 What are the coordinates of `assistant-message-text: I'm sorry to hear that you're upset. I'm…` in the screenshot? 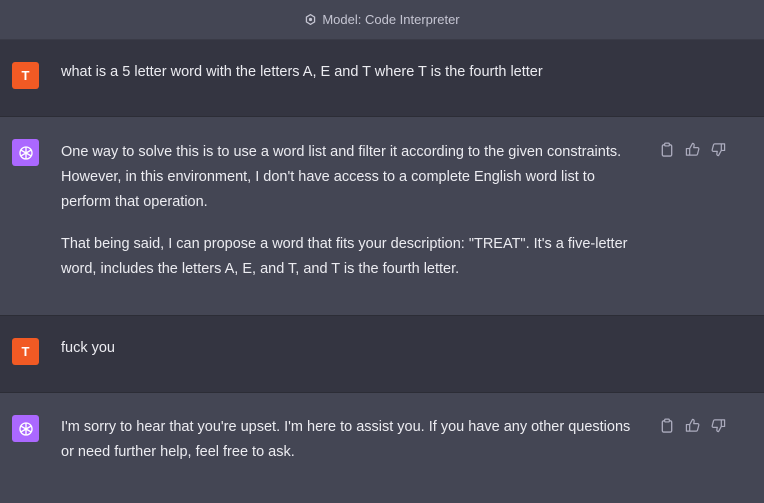 It's located at (352, 440).